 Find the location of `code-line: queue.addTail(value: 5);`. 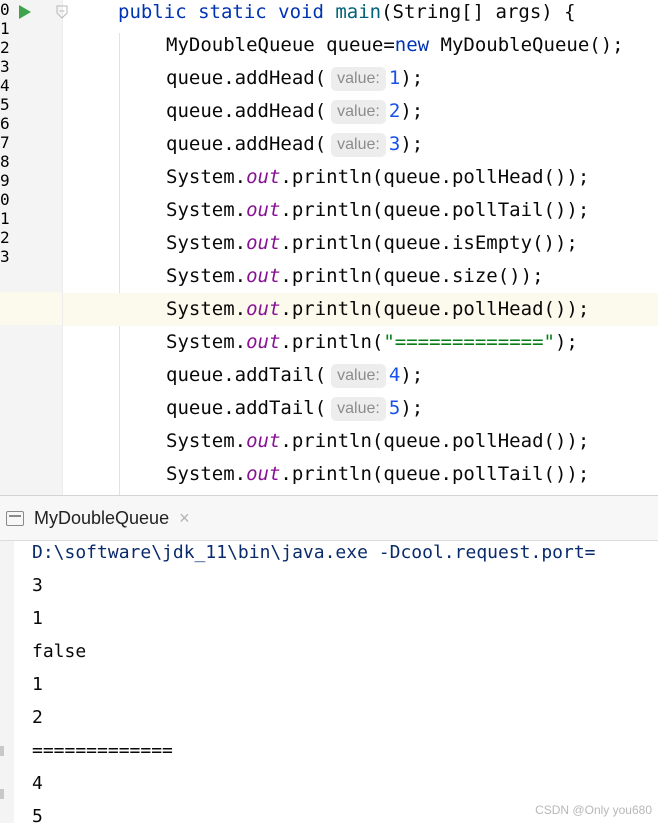

code-line: queue.addTail(value: 5); is located at coordinates (329, 408).